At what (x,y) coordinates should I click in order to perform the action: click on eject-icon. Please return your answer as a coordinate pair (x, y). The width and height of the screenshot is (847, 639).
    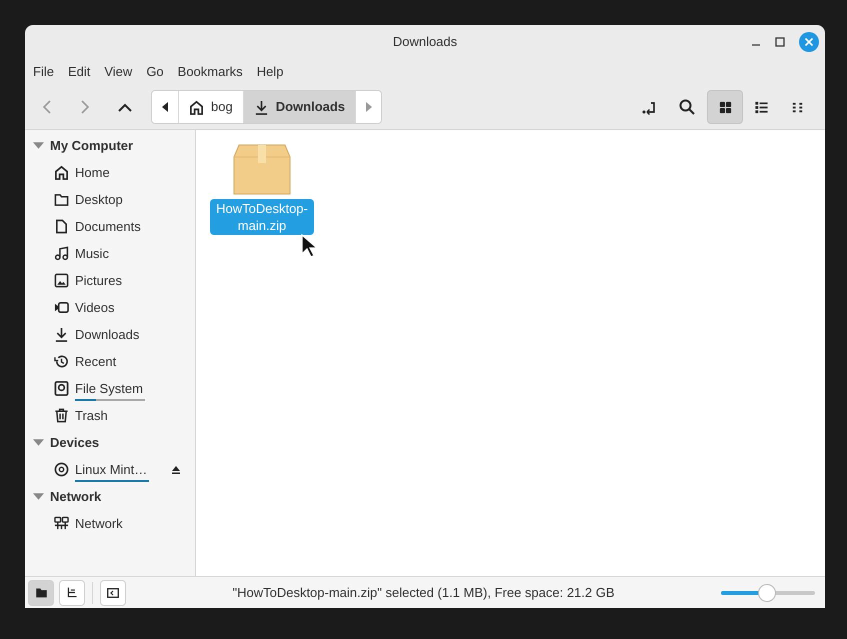
    Looking at the image, I should click on (176, 469).